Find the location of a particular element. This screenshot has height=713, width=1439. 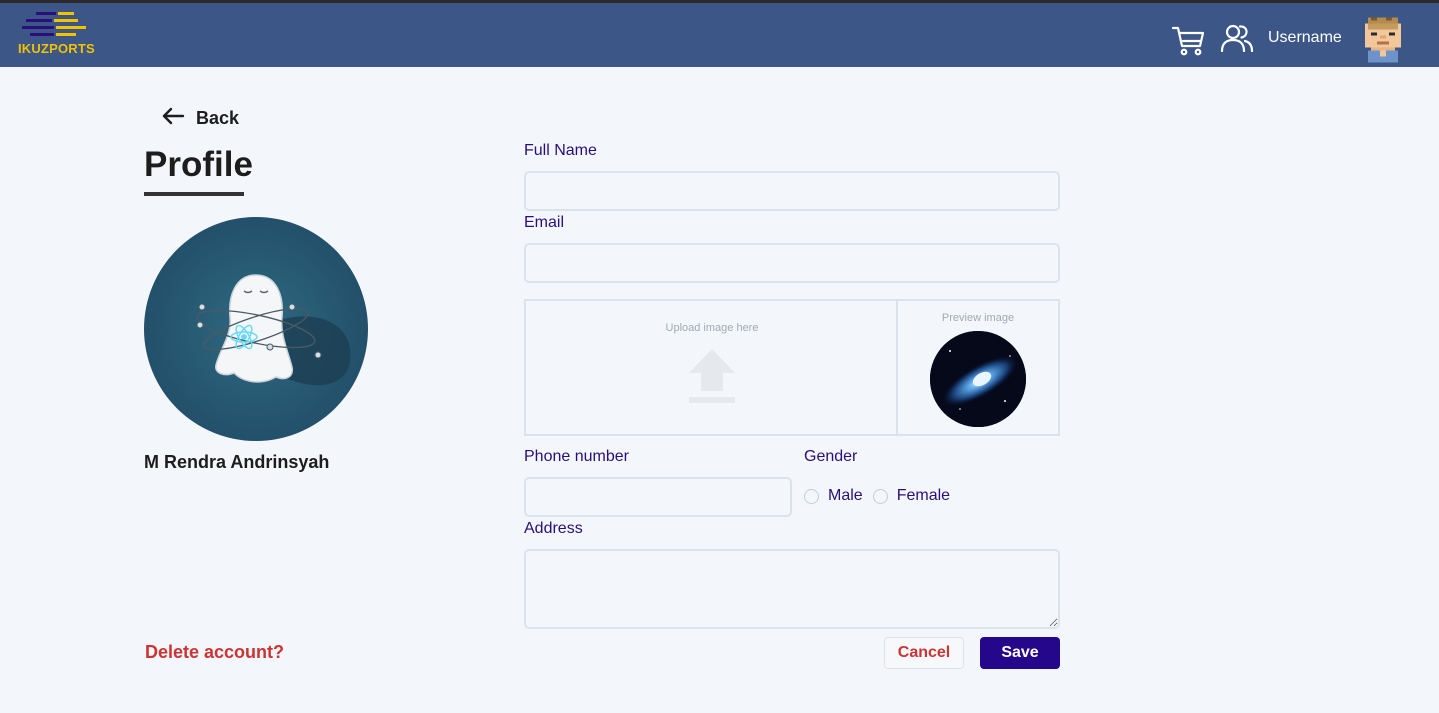

arrow-left-icon is located at coordinates (173, 118).